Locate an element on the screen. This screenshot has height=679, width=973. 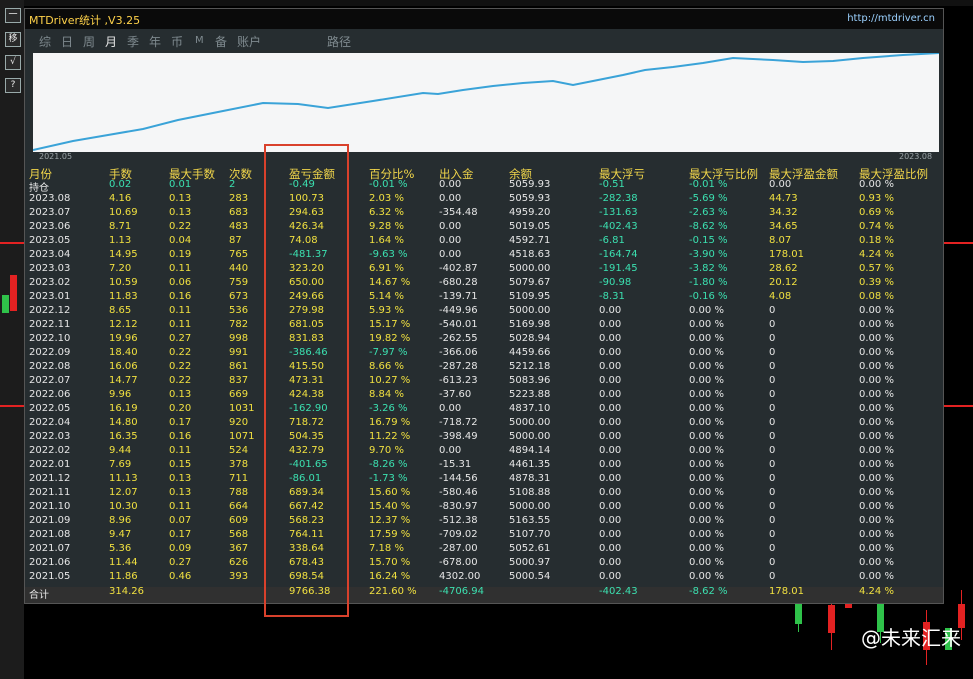
cell-max-lots: 0.06 is located at coordinates (180, 282).